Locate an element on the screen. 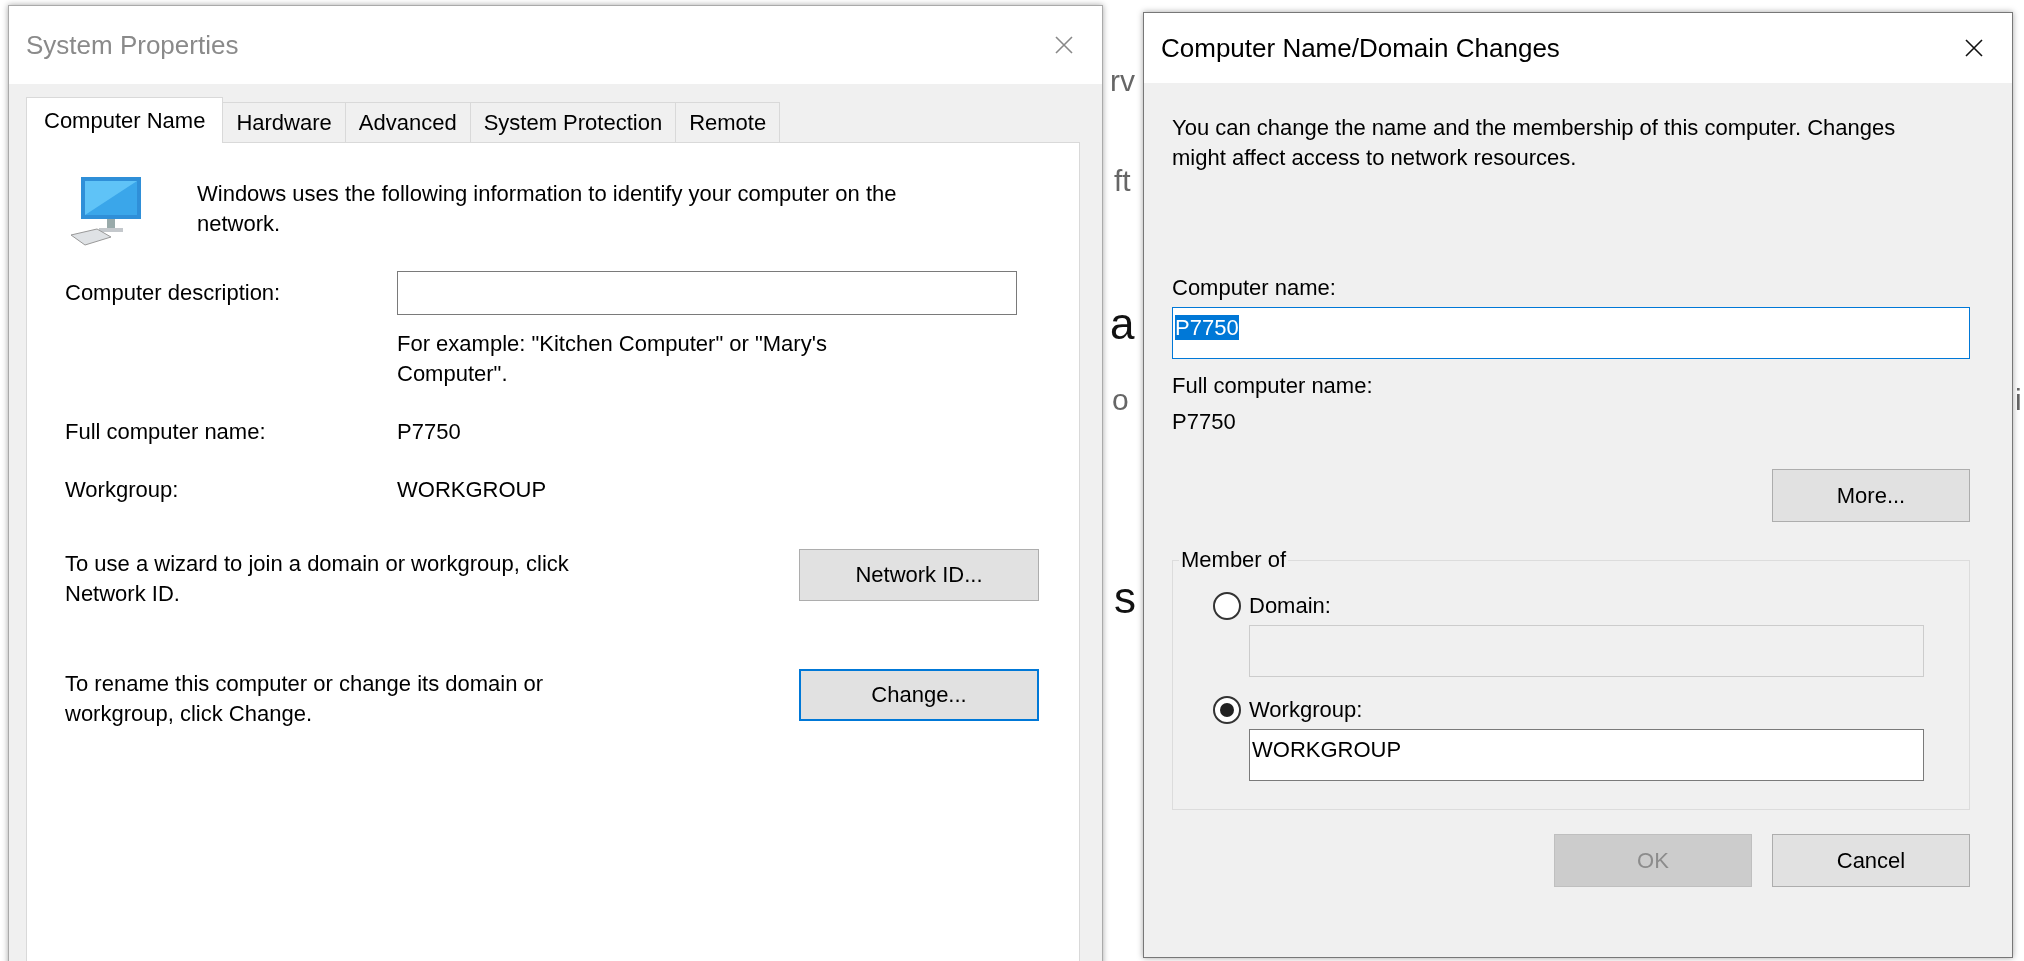 This screenshot has height=961, width=2024. text-field: WORKGROUP is located at coordinates (1586, 755).